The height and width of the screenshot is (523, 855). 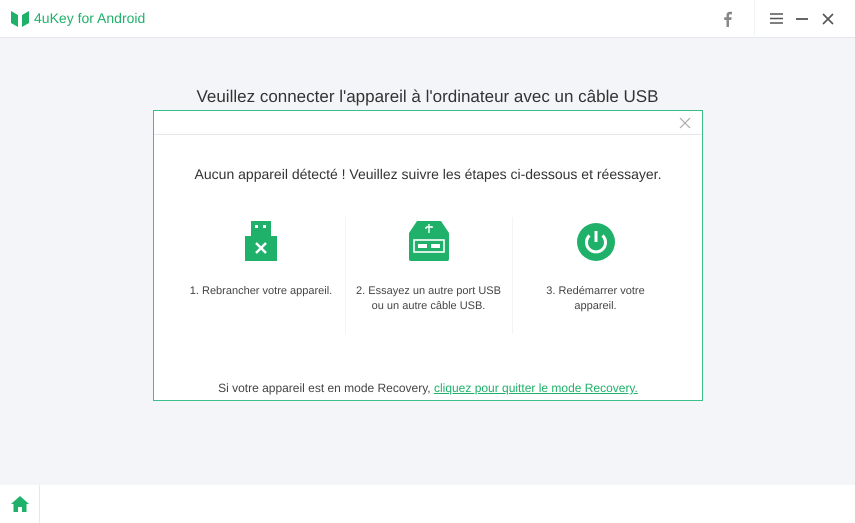 I want to click on dialog-message: Aucun appareil détecté ! Veuillez suivre les étapes ci-dessous et réessayer., so click(x=428, y=174).